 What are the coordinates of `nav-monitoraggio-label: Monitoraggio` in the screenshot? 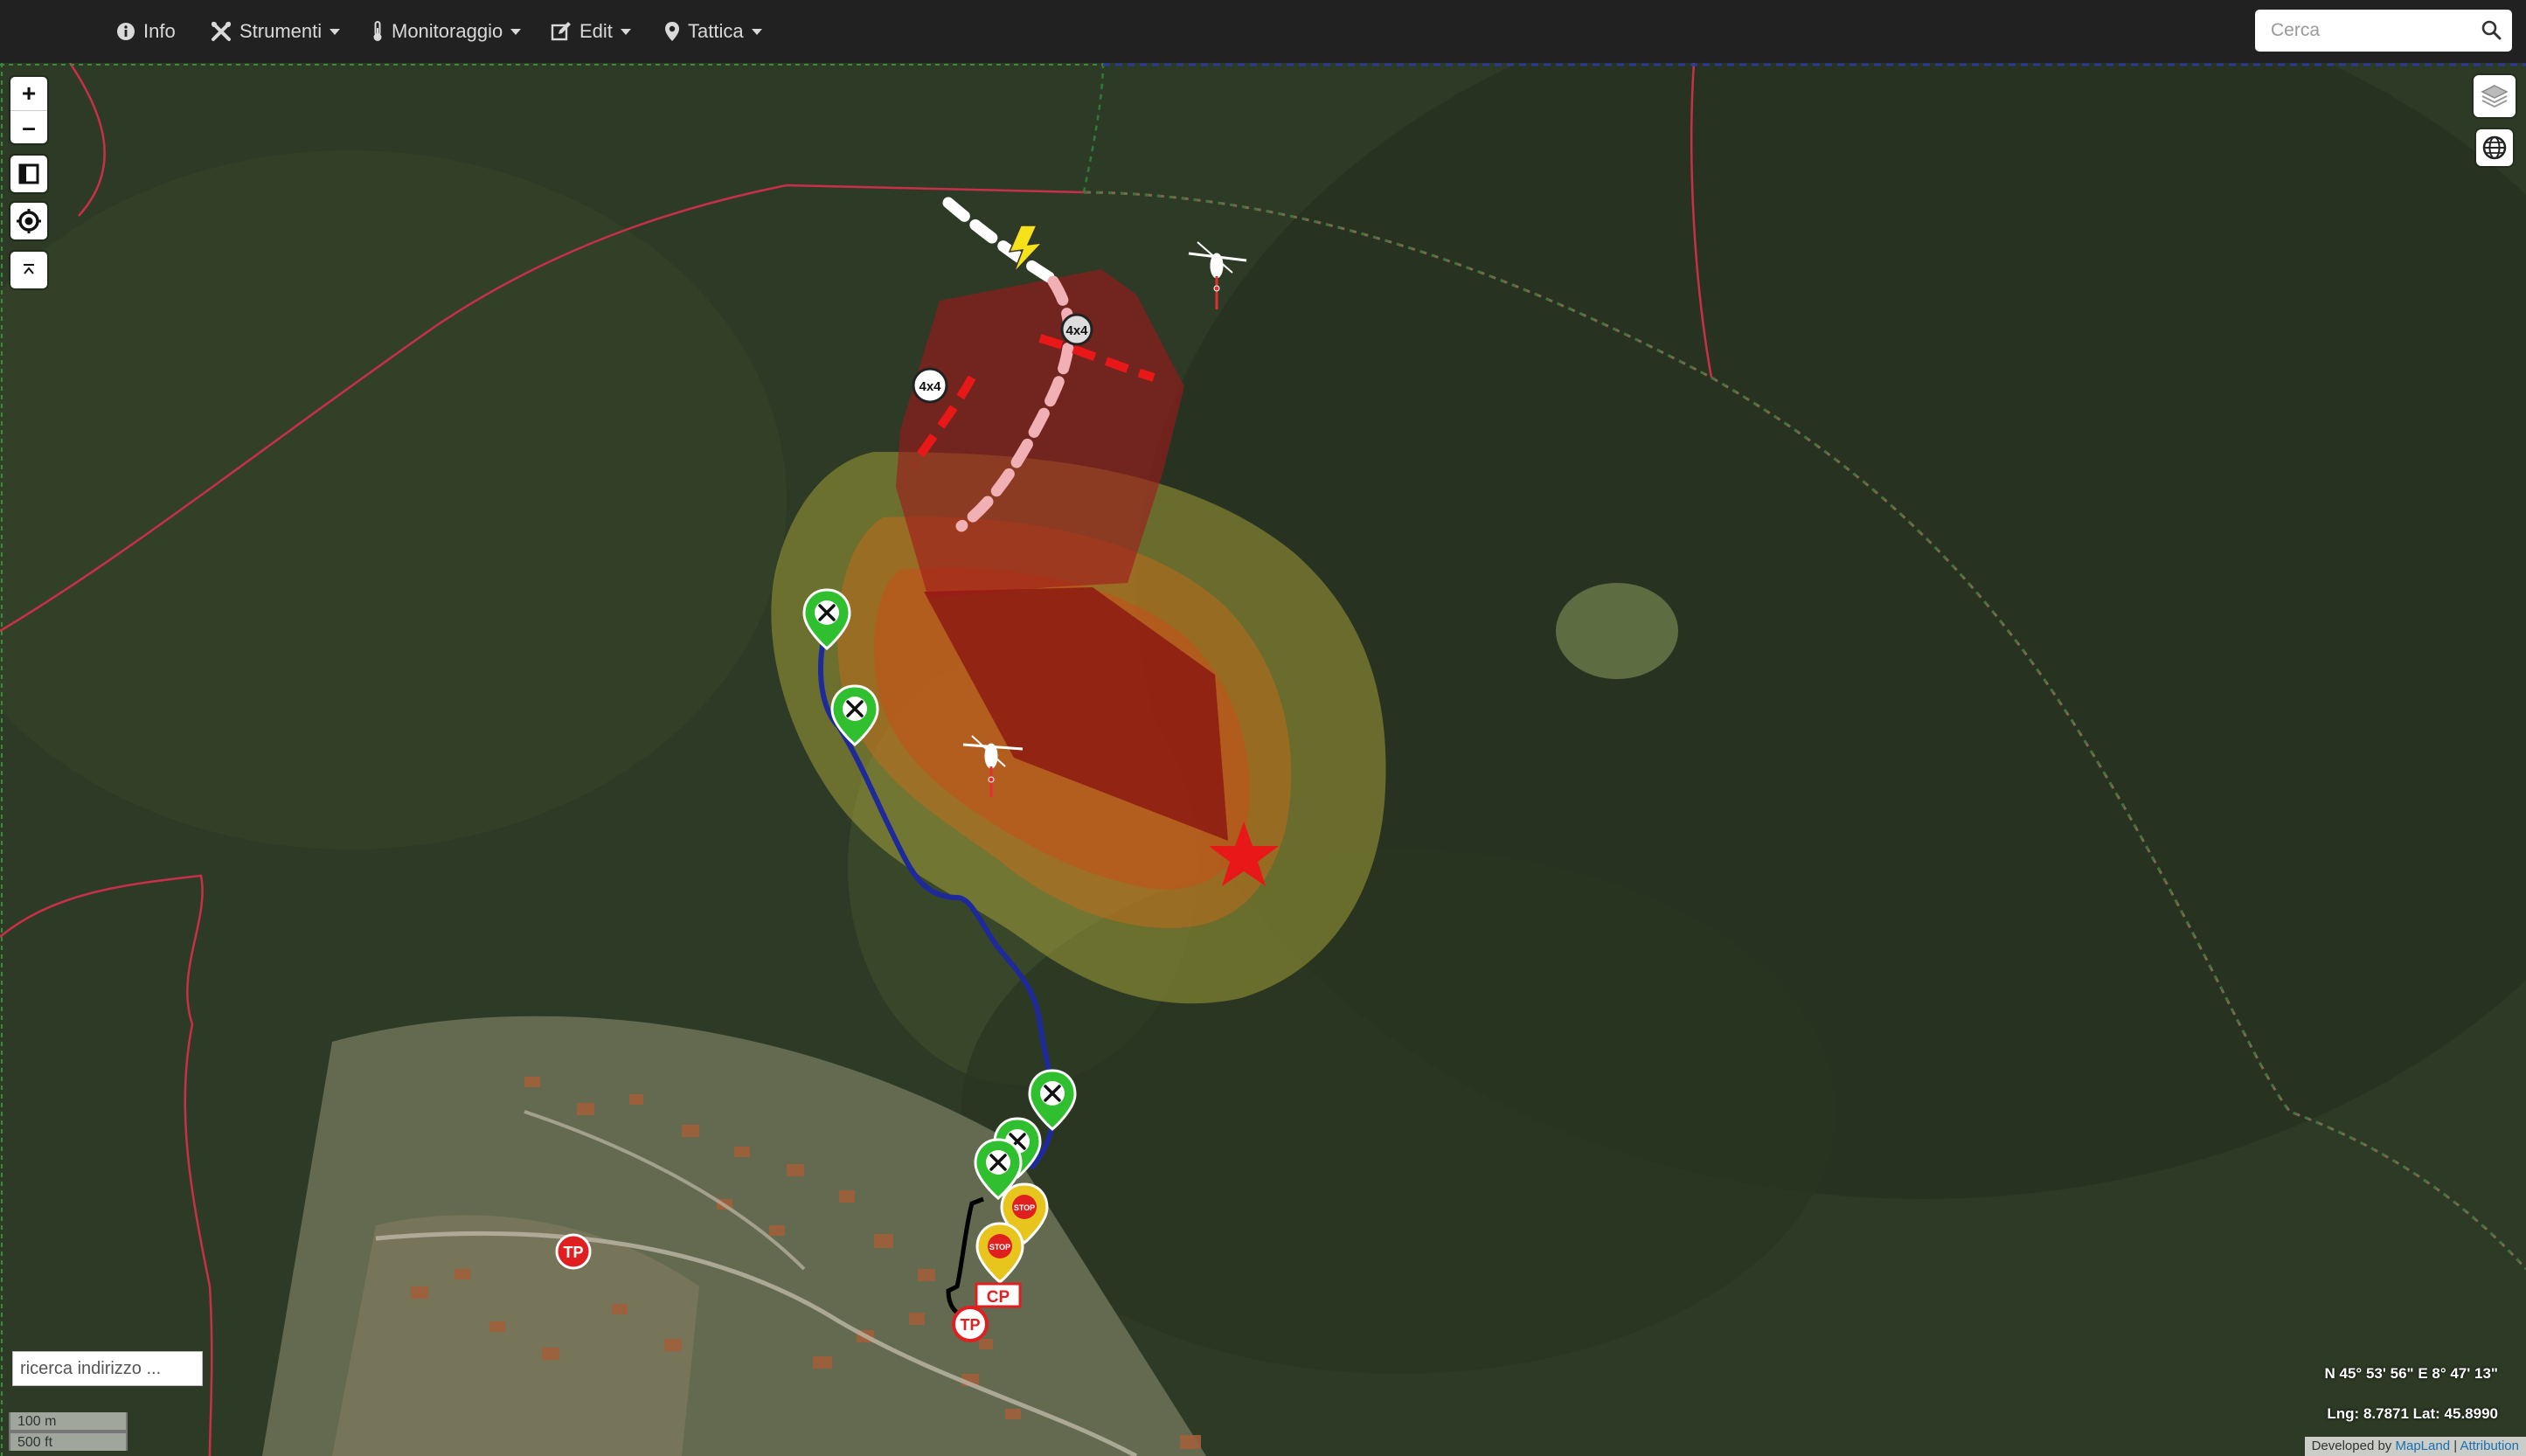 It's located at (447, 31).